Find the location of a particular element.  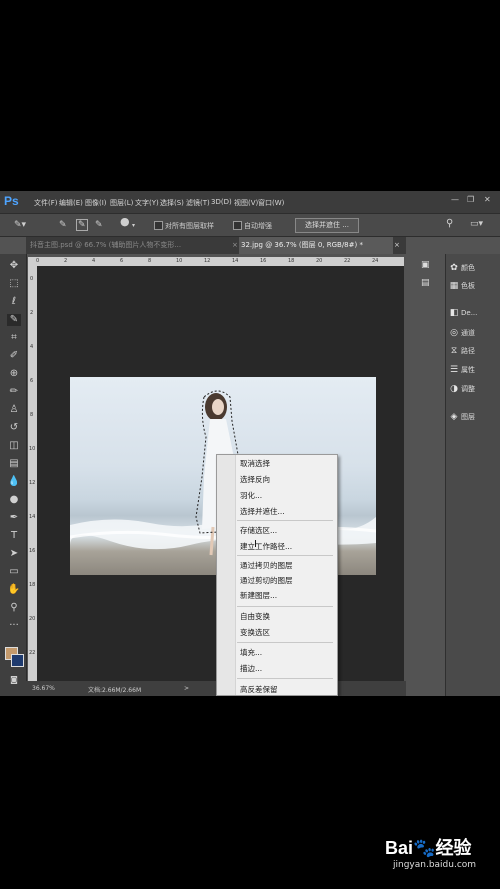

auto-enhance-label: 自动增强 is located at coordinates (258, 226).